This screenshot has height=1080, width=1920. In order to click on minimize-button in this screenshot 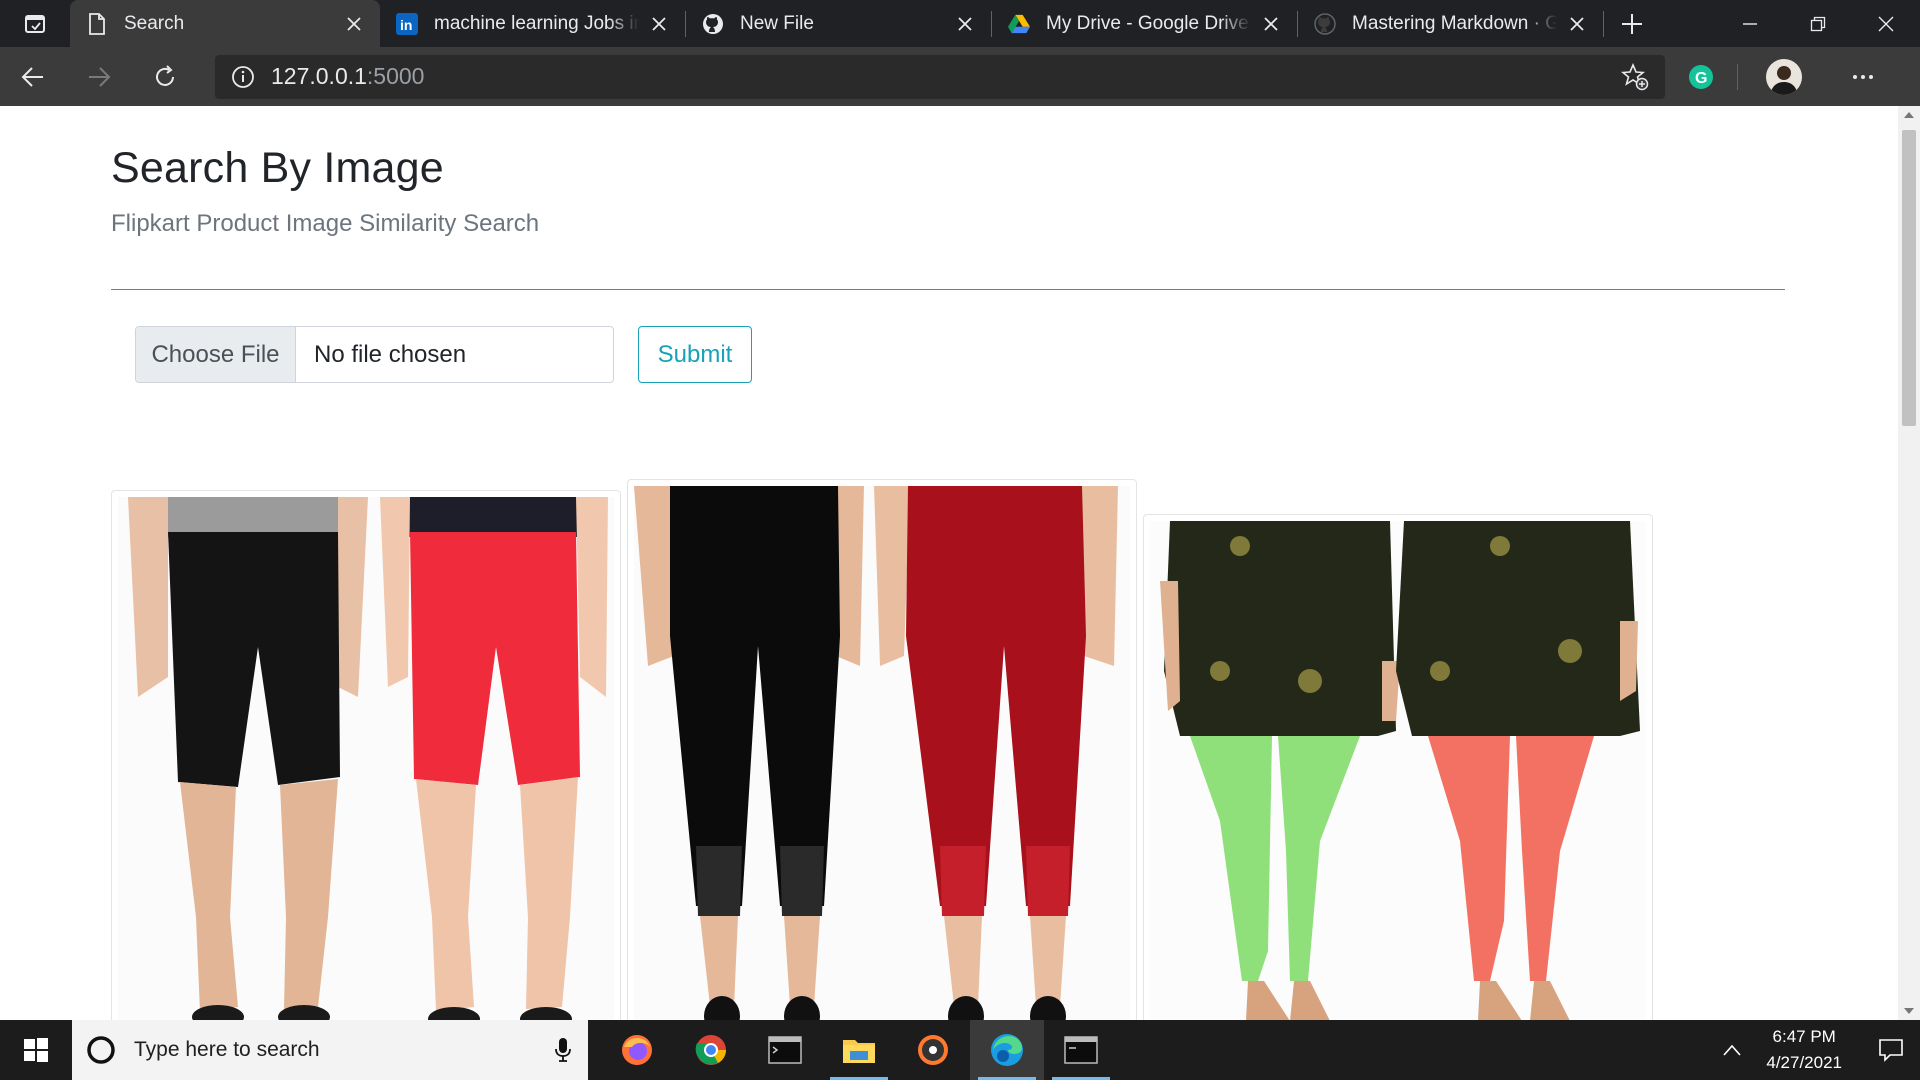, I will do `click(1750, 23)`.